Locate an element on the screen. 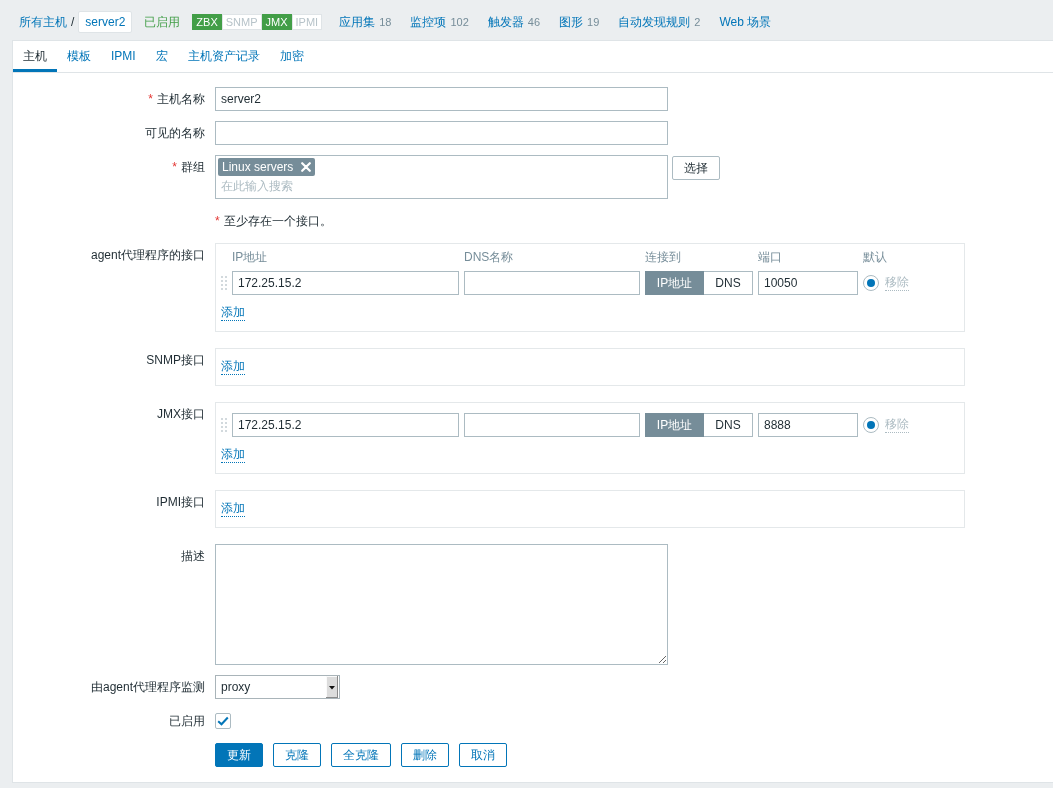  select-button: 选择 is located at coordinates (696, 168).